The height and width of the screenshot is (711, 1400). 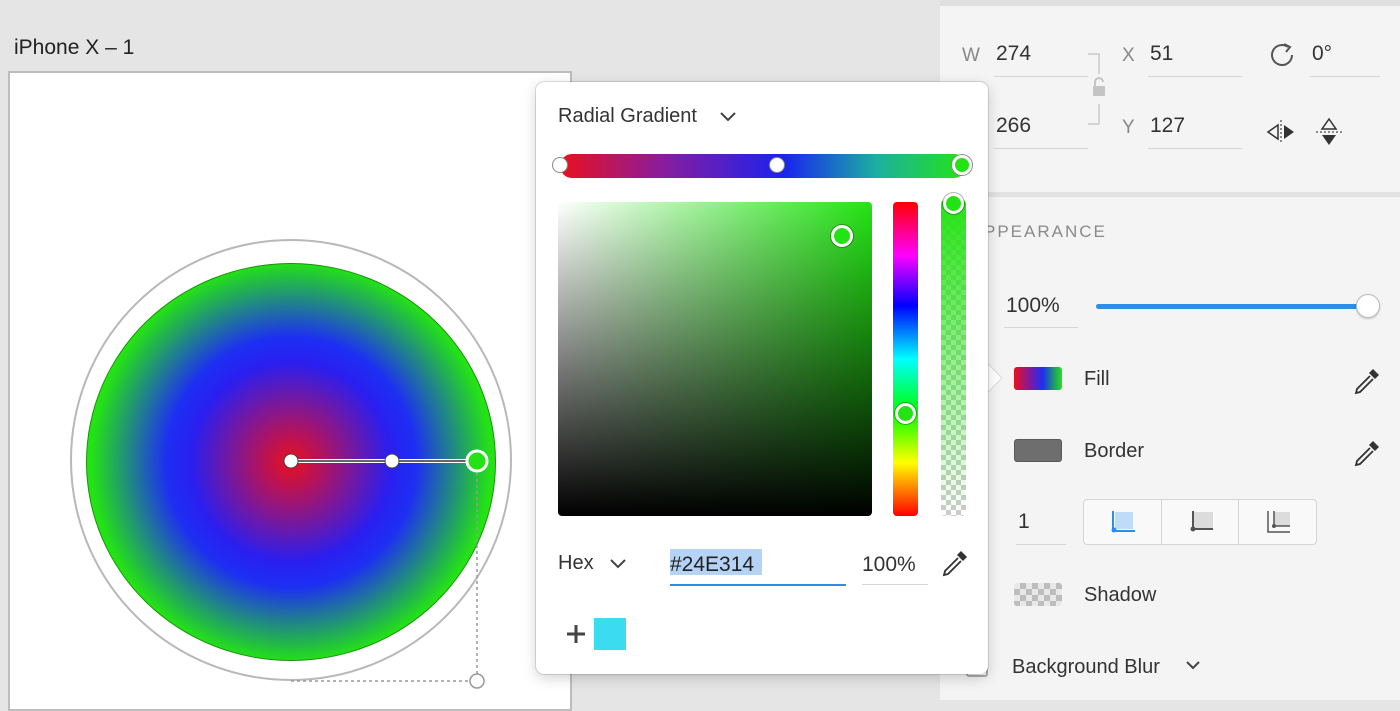 What do you see at coordinates (1345, 76) in the screenshot?
I see `rotation-underline` at bounding box center [1345, 76].